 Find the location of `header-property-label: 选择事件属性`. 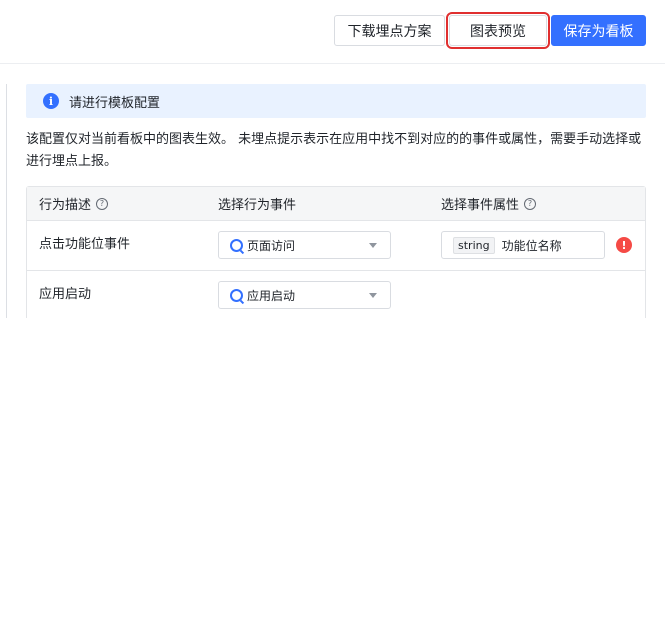

header-property-label: 选择事件属性 is located at coordinates (480, 205).